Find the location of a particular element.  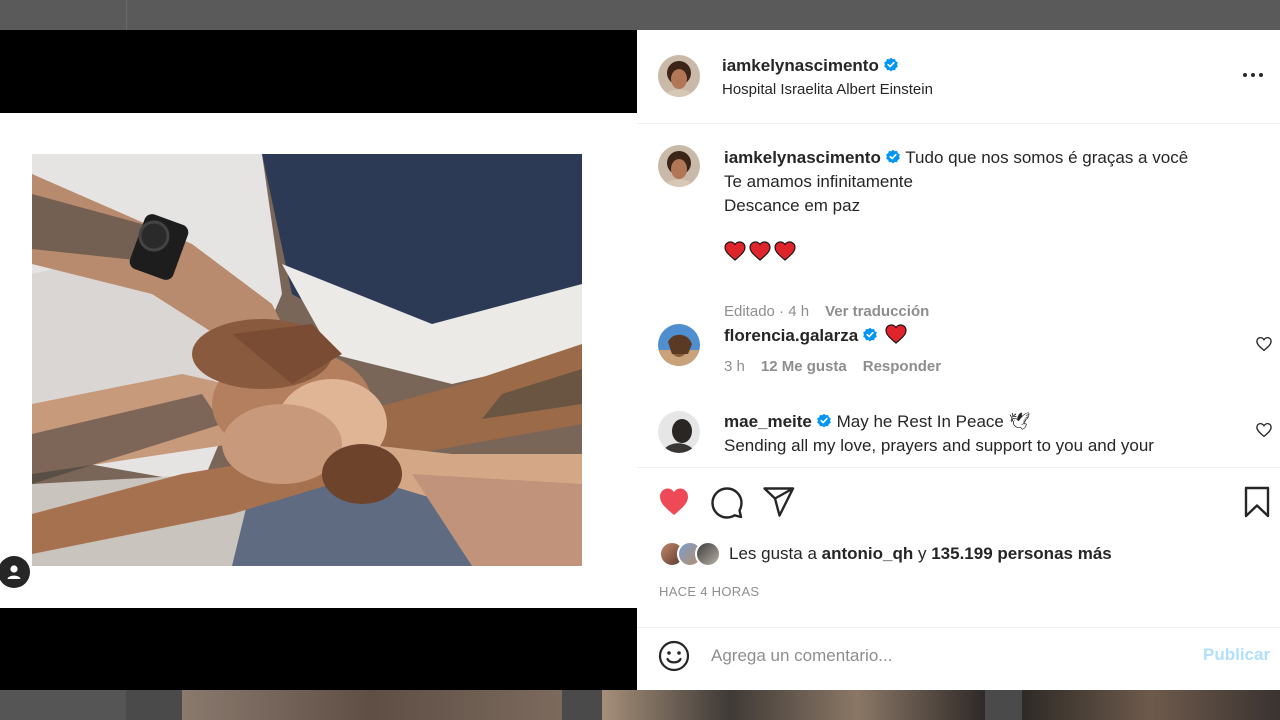

smiley-icon is located at coordinates (674, 656).